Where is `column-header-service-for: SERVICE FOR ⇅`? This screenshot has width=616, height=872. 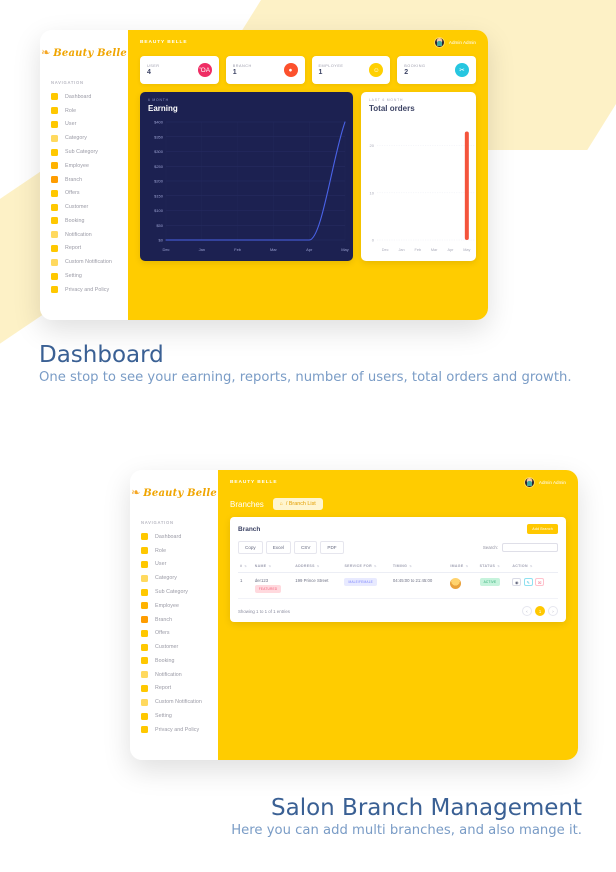 column-header-service-for: SERVICE FOR ⇅ is located at coordinates (366, 566).